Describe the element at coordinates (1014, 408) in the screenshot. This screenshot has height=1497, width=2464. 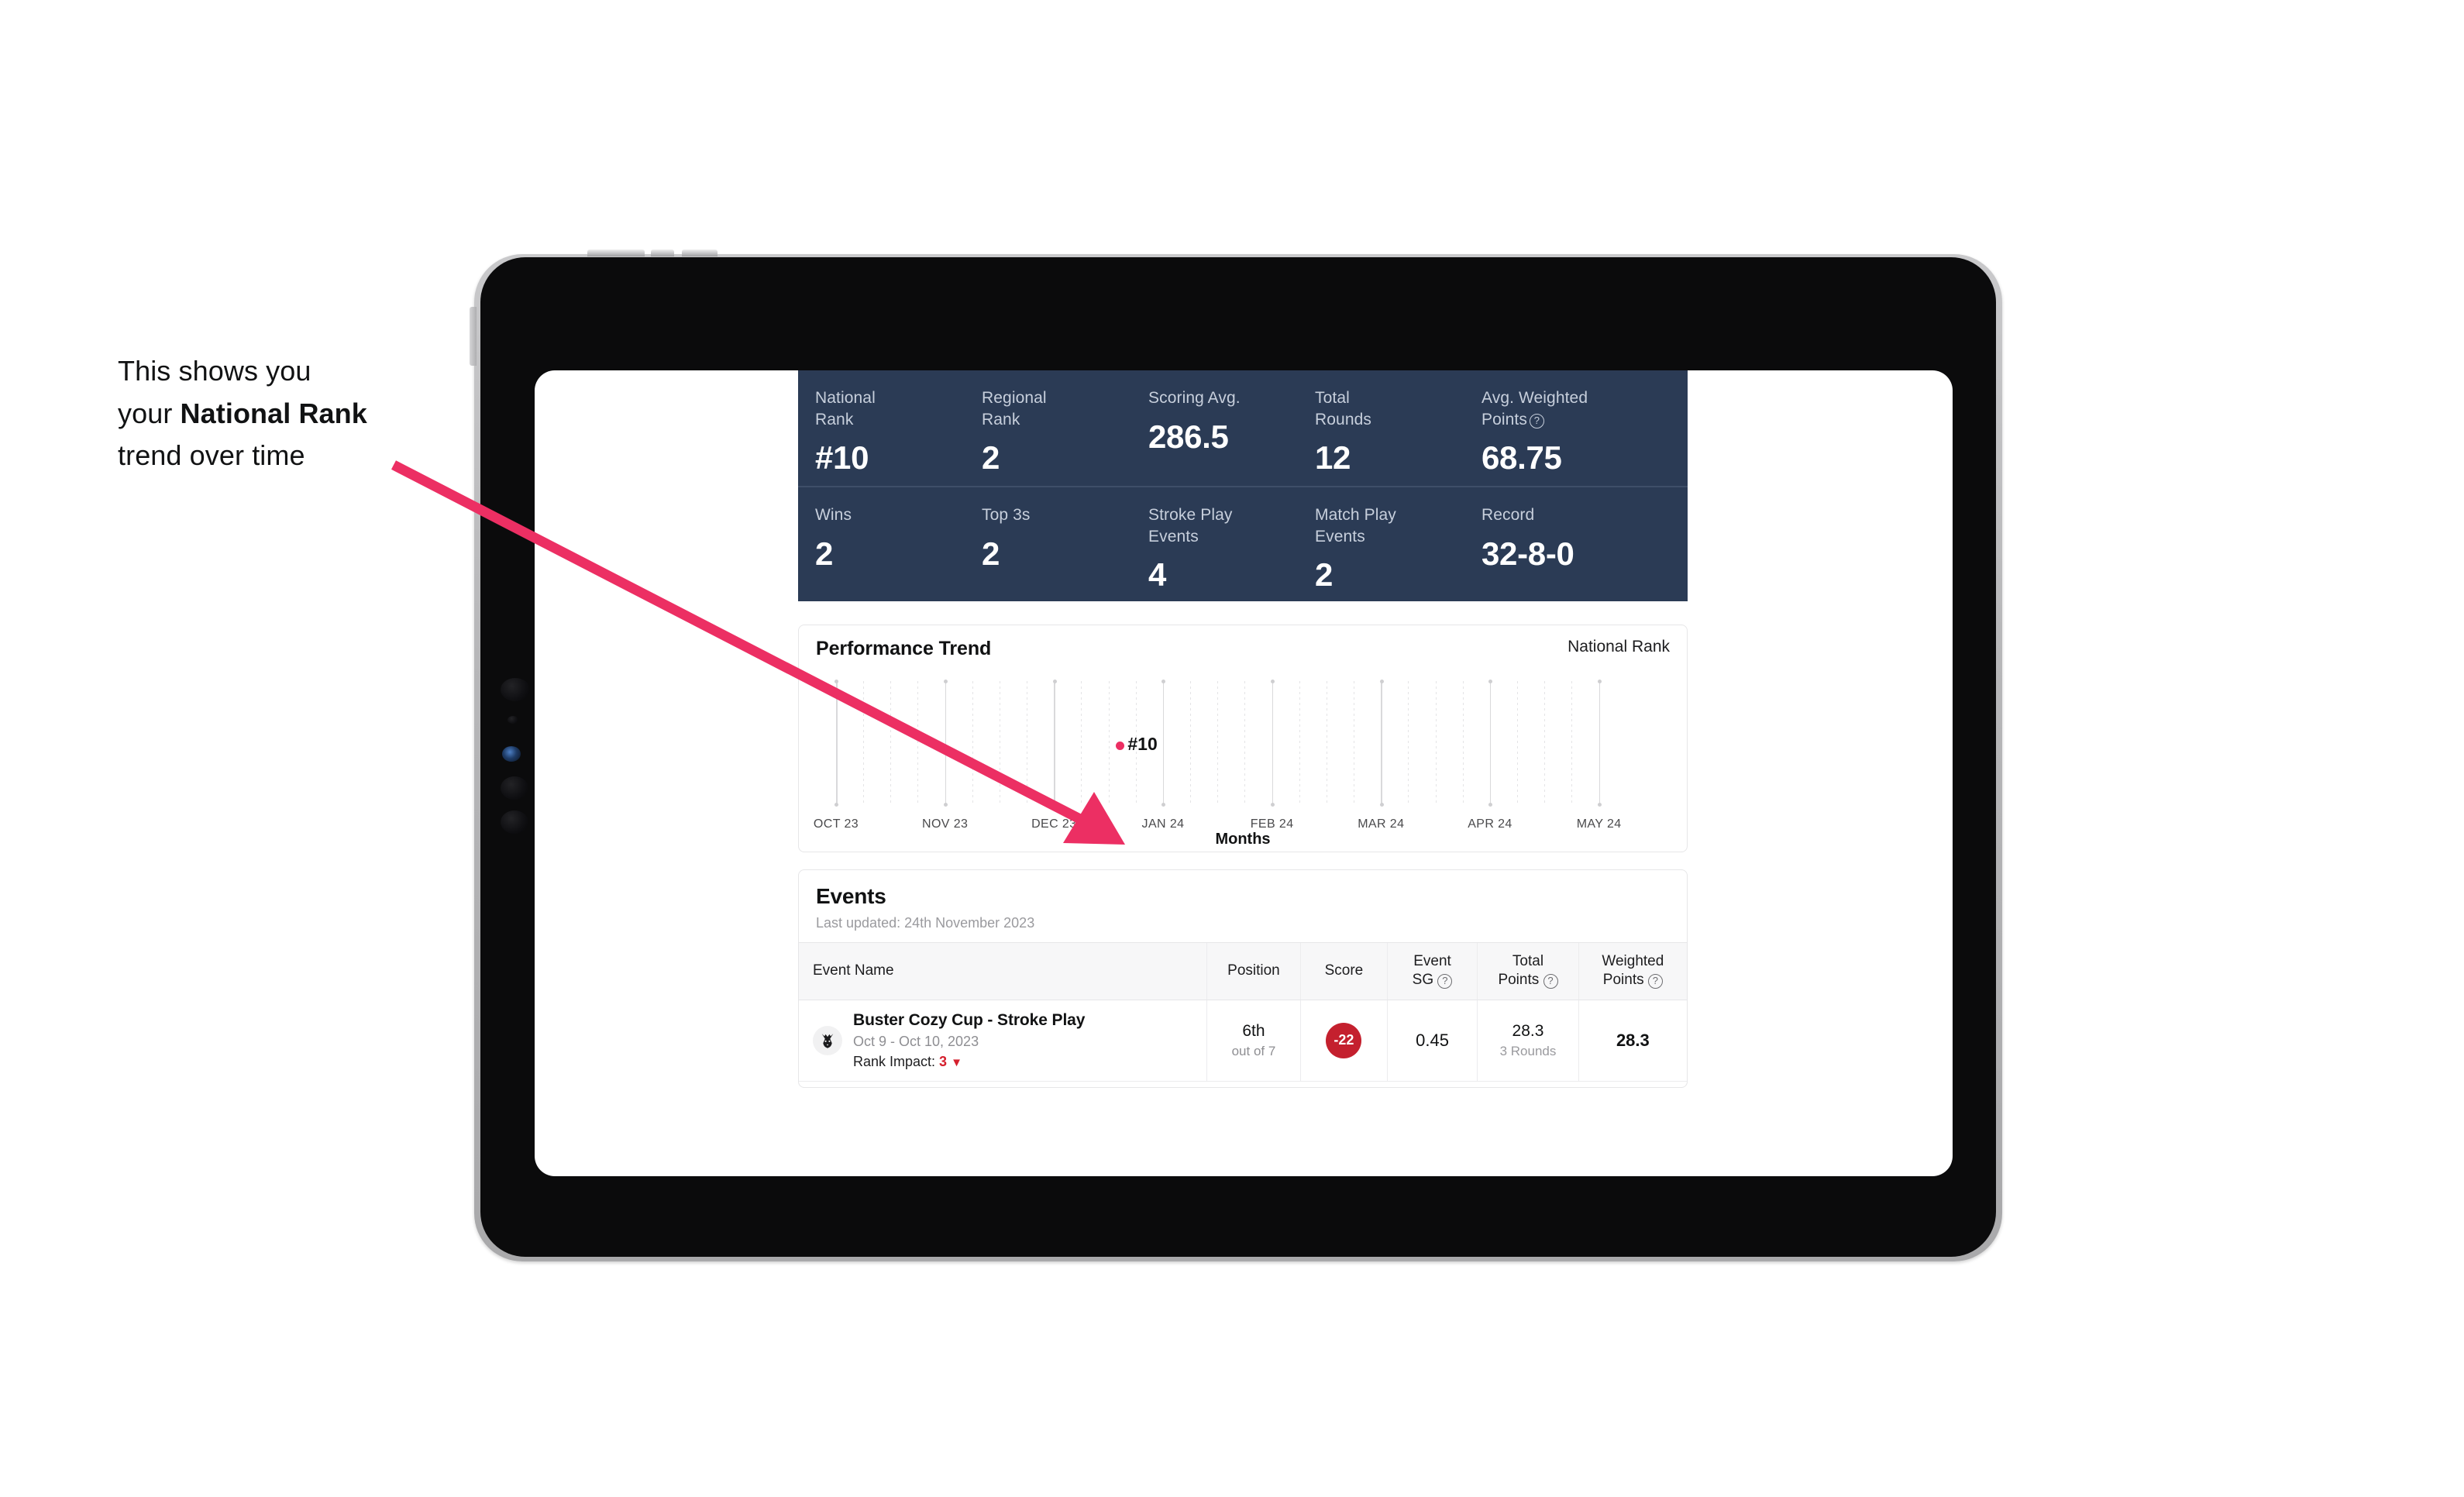
I see `stat-label: Regional Rank` at that location.